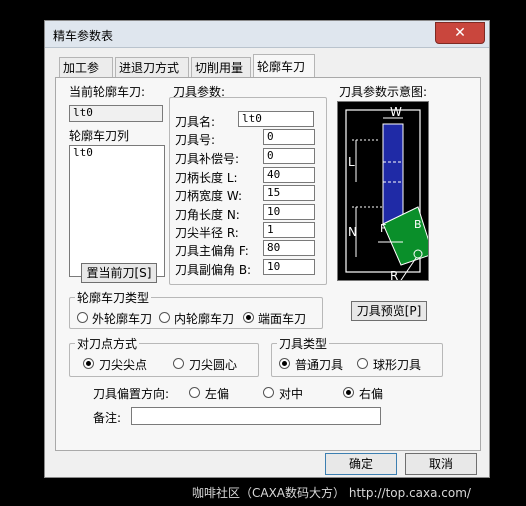 Image resolution: width=526 pixels, height=506 pixels. What do you see at coordinates (289, 248) in the screenshot?
I see `main-angle-input: 80` at bounding box center [289, 248].